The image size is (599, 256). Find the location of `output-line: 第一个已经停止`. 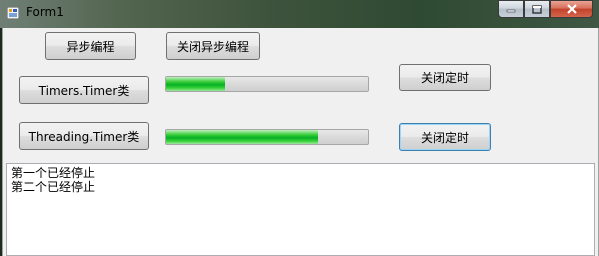

output-line: 第一个已经停止 is located at coordinates (53, 173).